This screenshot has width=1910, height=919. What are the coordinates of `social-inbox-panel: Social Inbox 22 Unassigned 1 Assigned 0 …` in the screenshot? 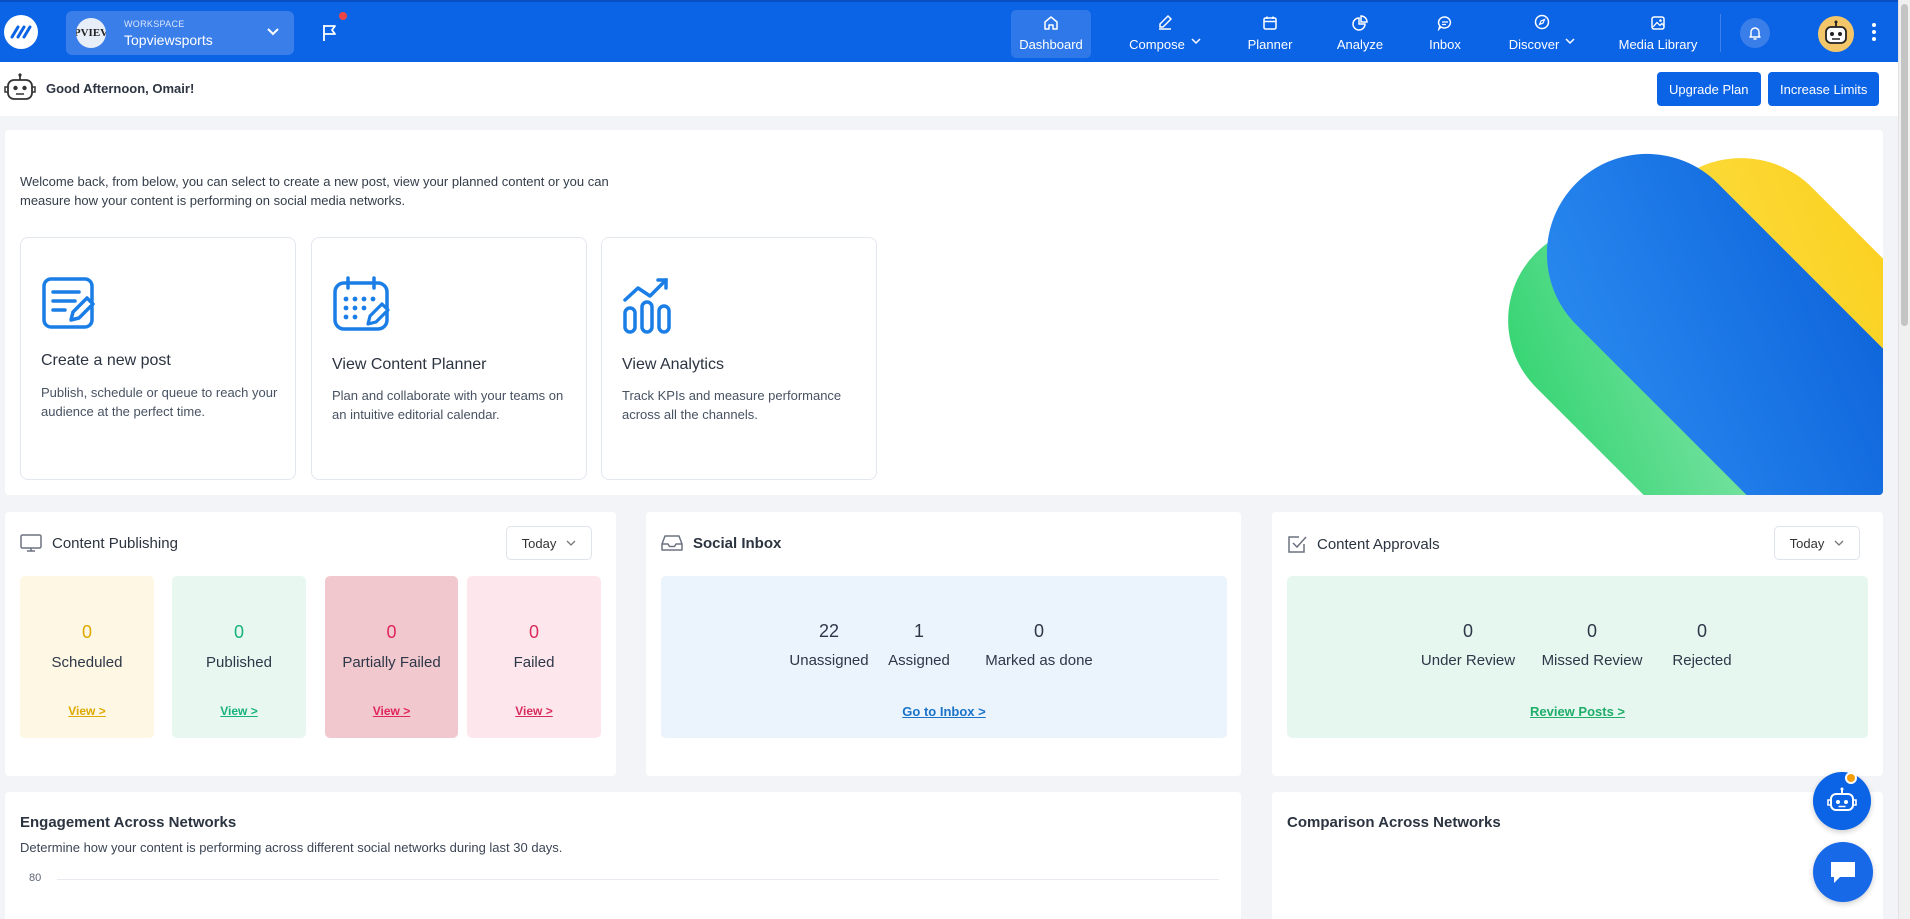 It's located at (943, 644).